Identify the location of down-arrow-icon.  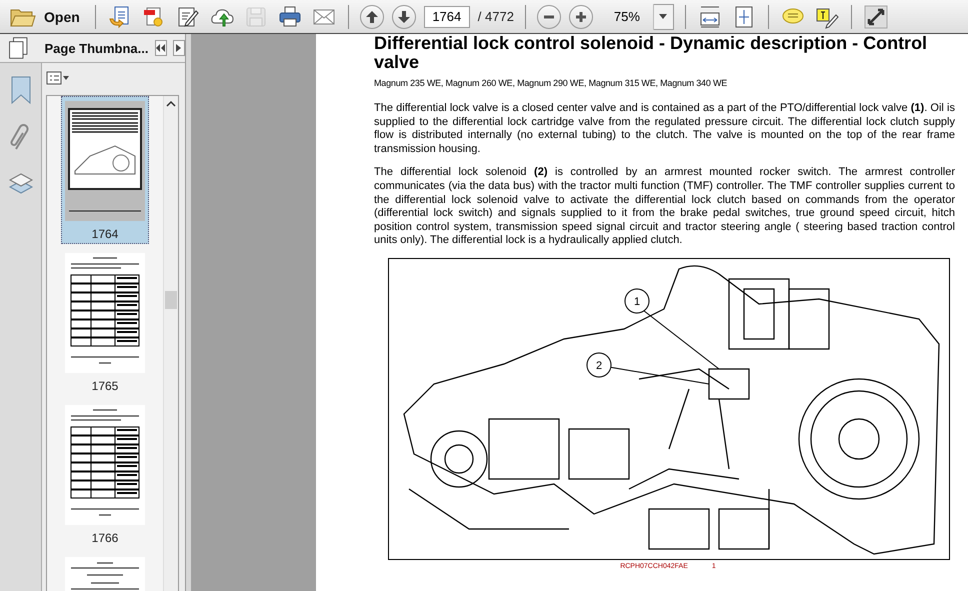
(403, 17).